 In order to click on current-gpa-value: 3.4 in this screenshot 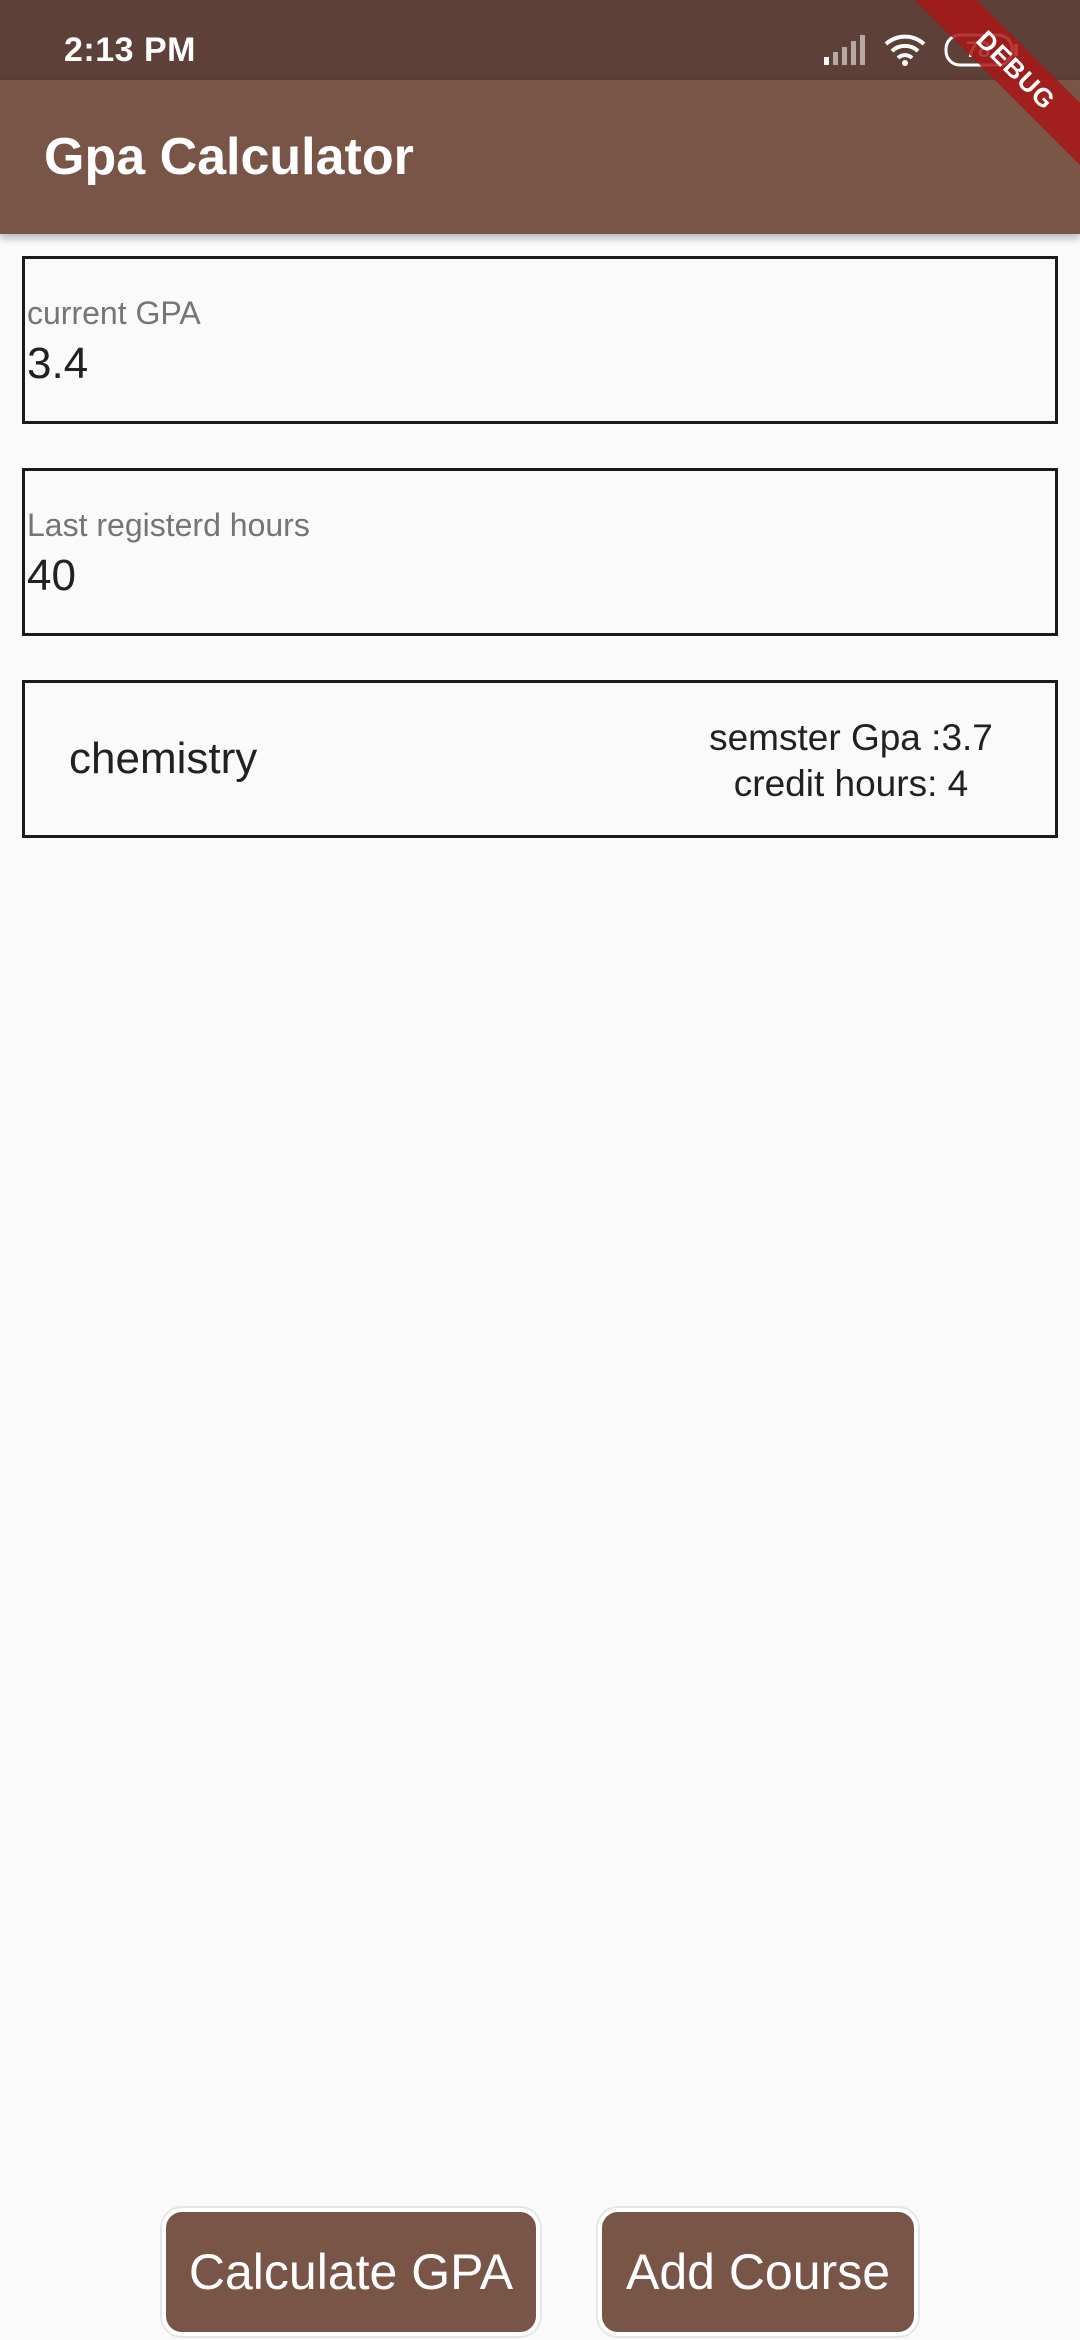, I will do `click(57, 364)`.